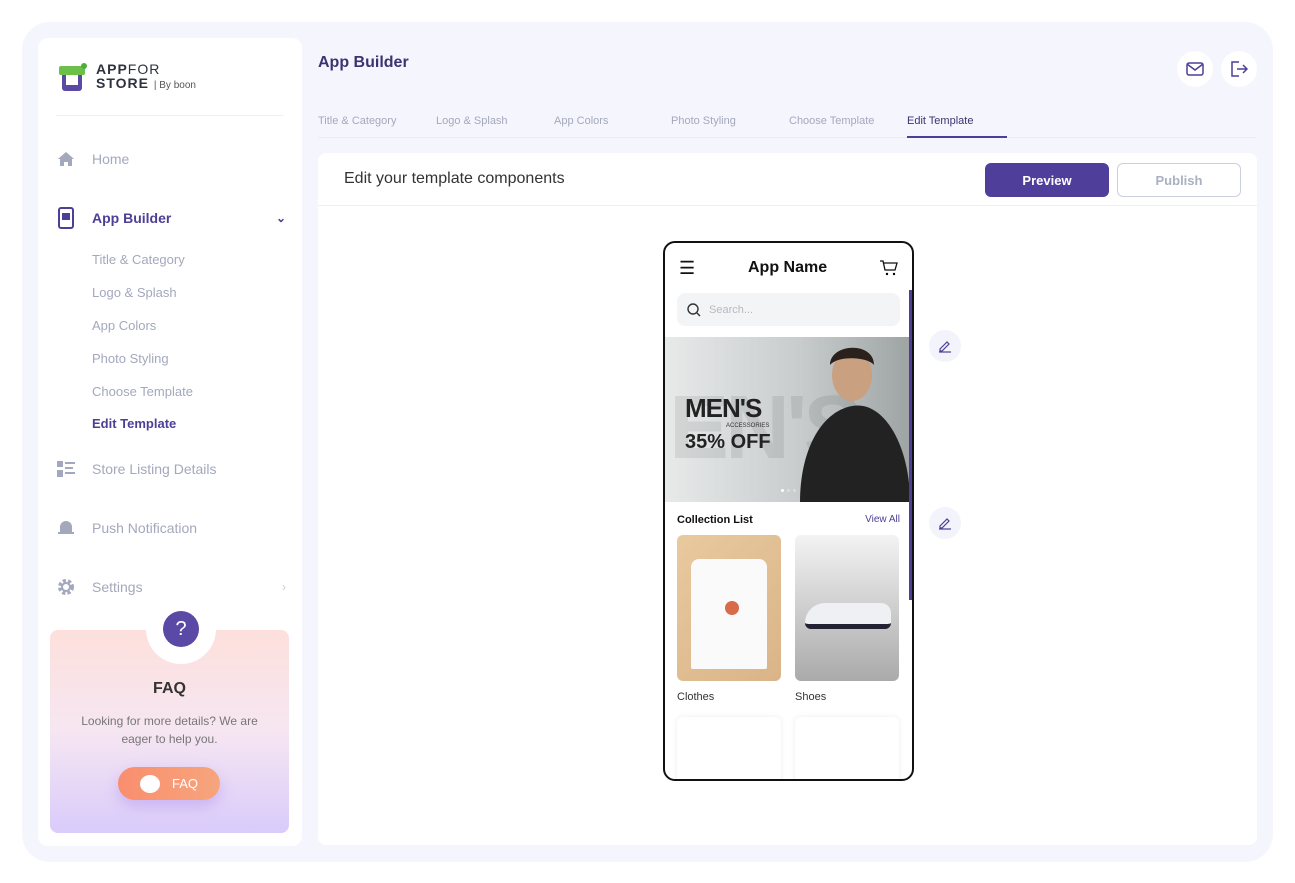 This screenshot has width=1295, height=883. What do you see at coordinates (66, 469) in the screenshot?
I see `list-icon` at bounding box center [66, 469].